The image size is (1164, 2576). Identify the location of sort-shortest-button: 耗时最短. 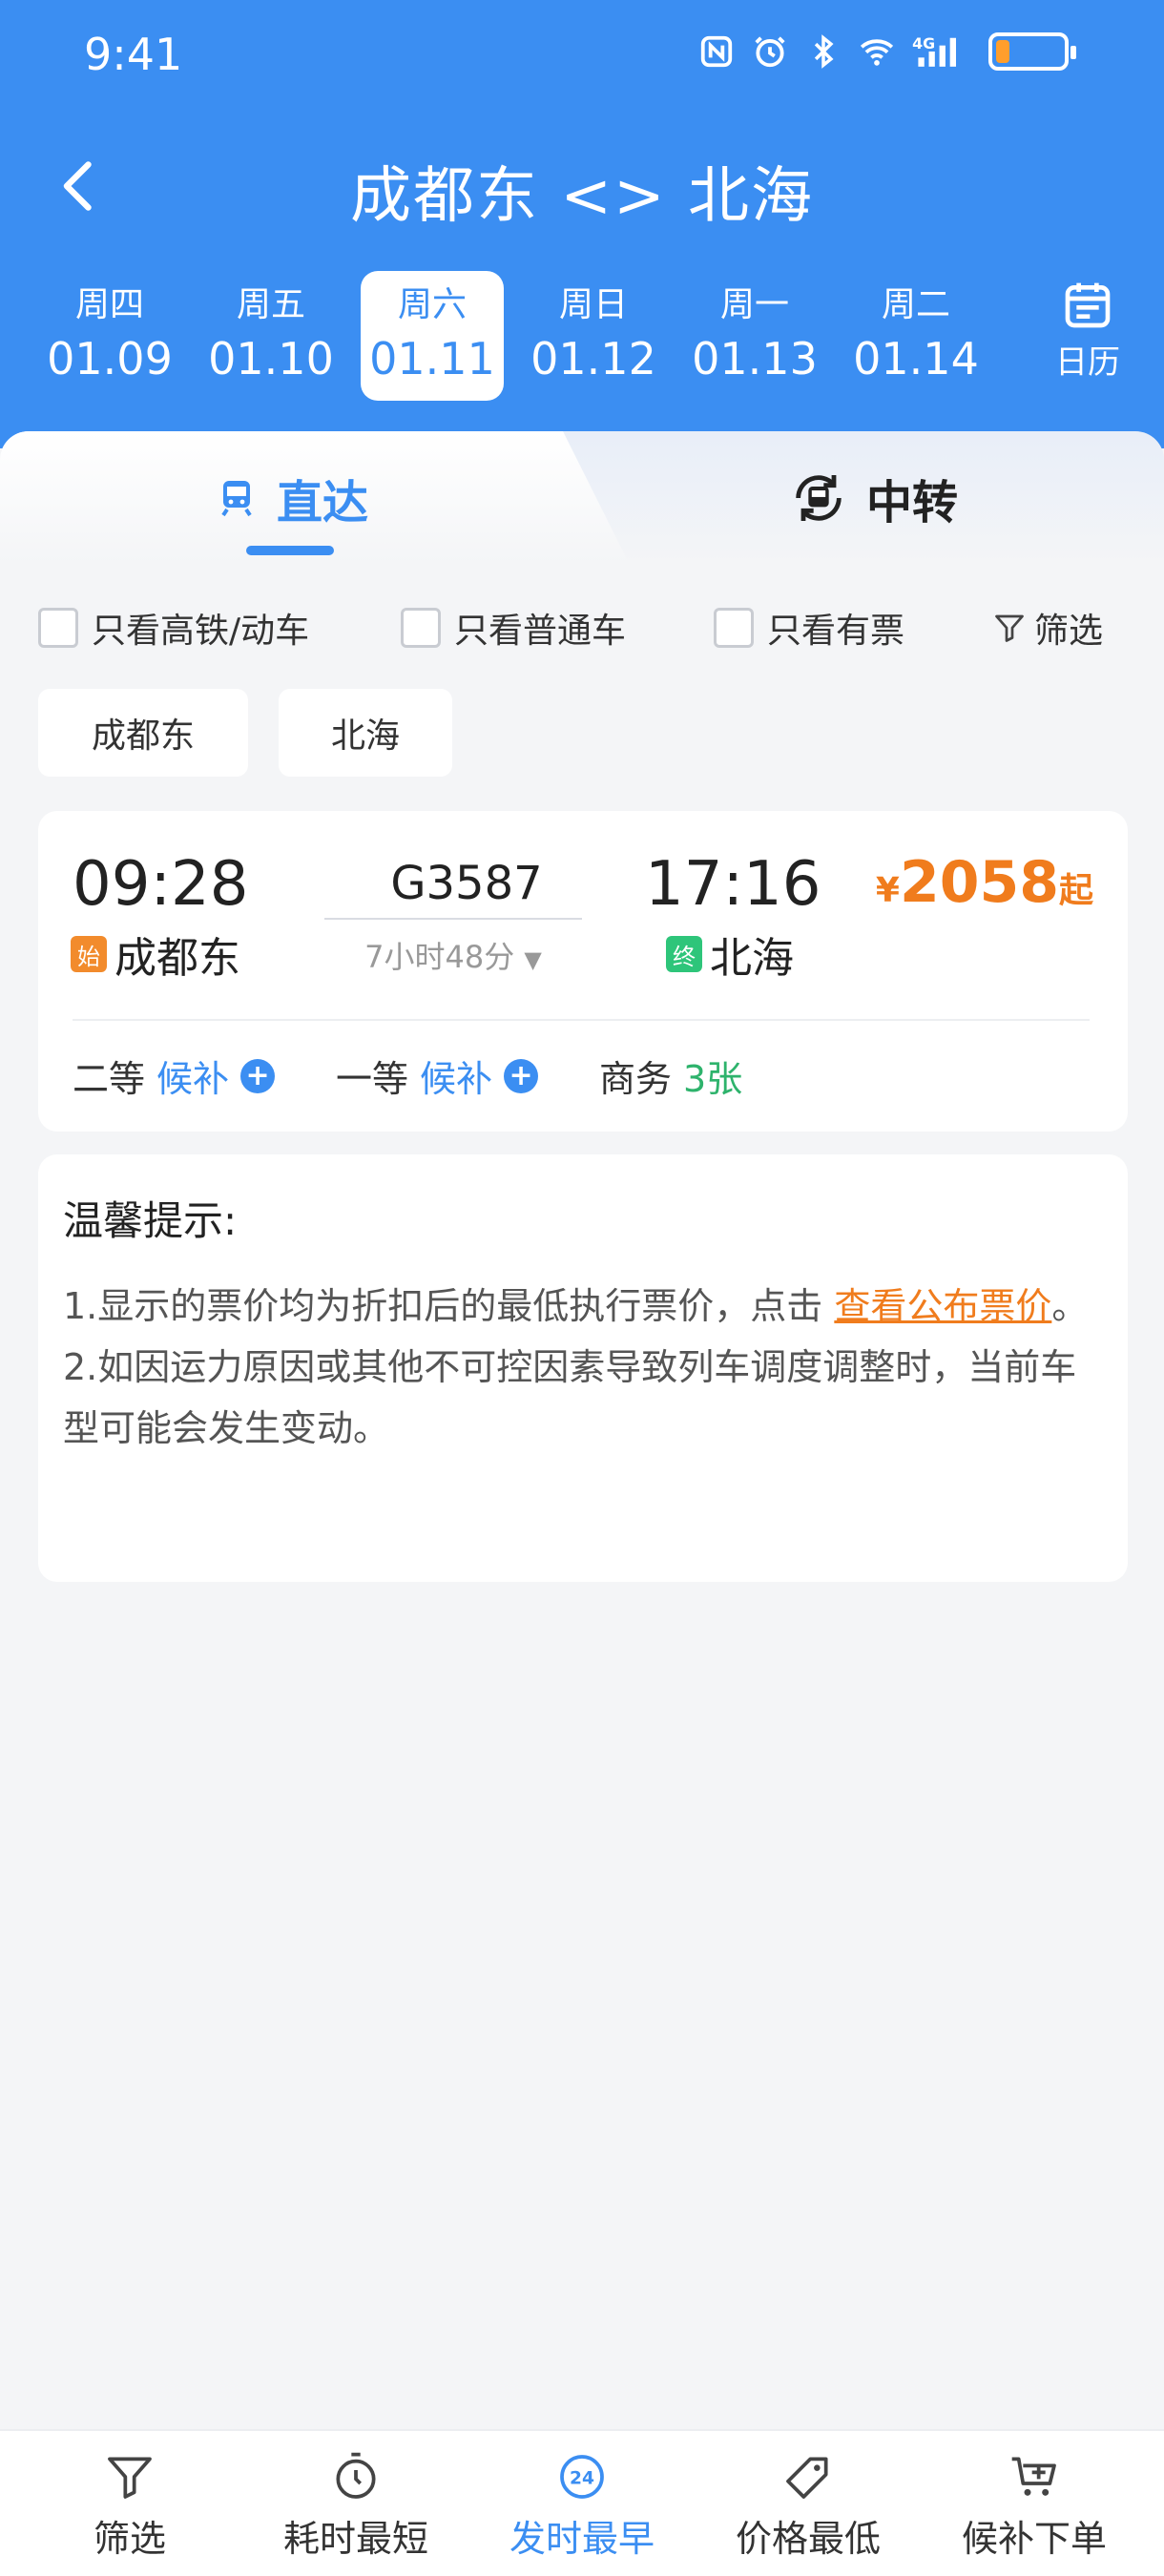
(356, 2506).